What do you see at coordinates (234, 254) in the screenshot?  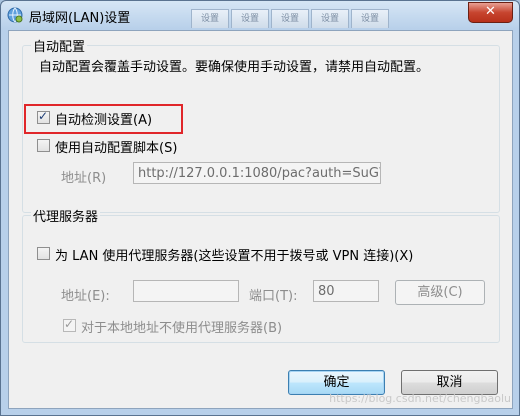 I see `use-proxy-label: 为 LAN 使用代理服务器(这些设置不用于拨号或 VPN 连接)(X)` at bounding box center [234, 254].